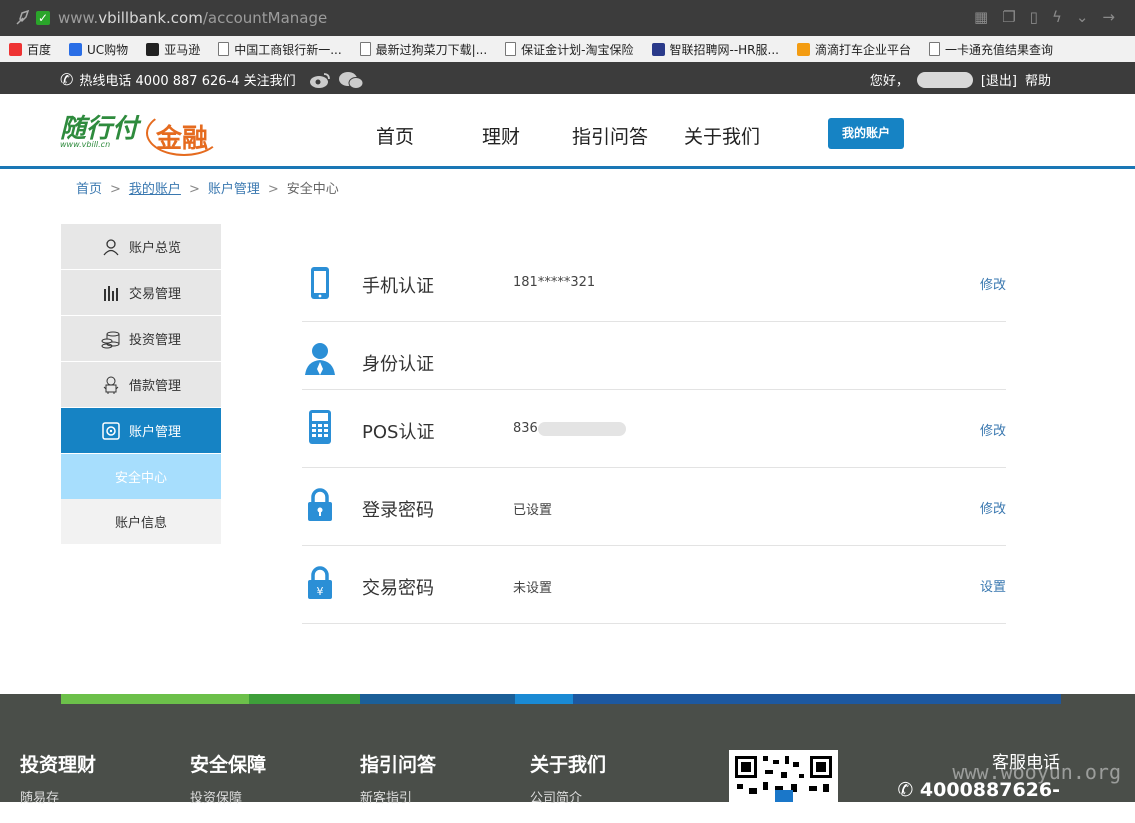 The height and width of the screenshot is (823, 1135). What do you see at coordinates (141, 476) in the screenshot?
I see `sidebar-subitem-security-center: 安全中心` at bounding box center [141, 476].